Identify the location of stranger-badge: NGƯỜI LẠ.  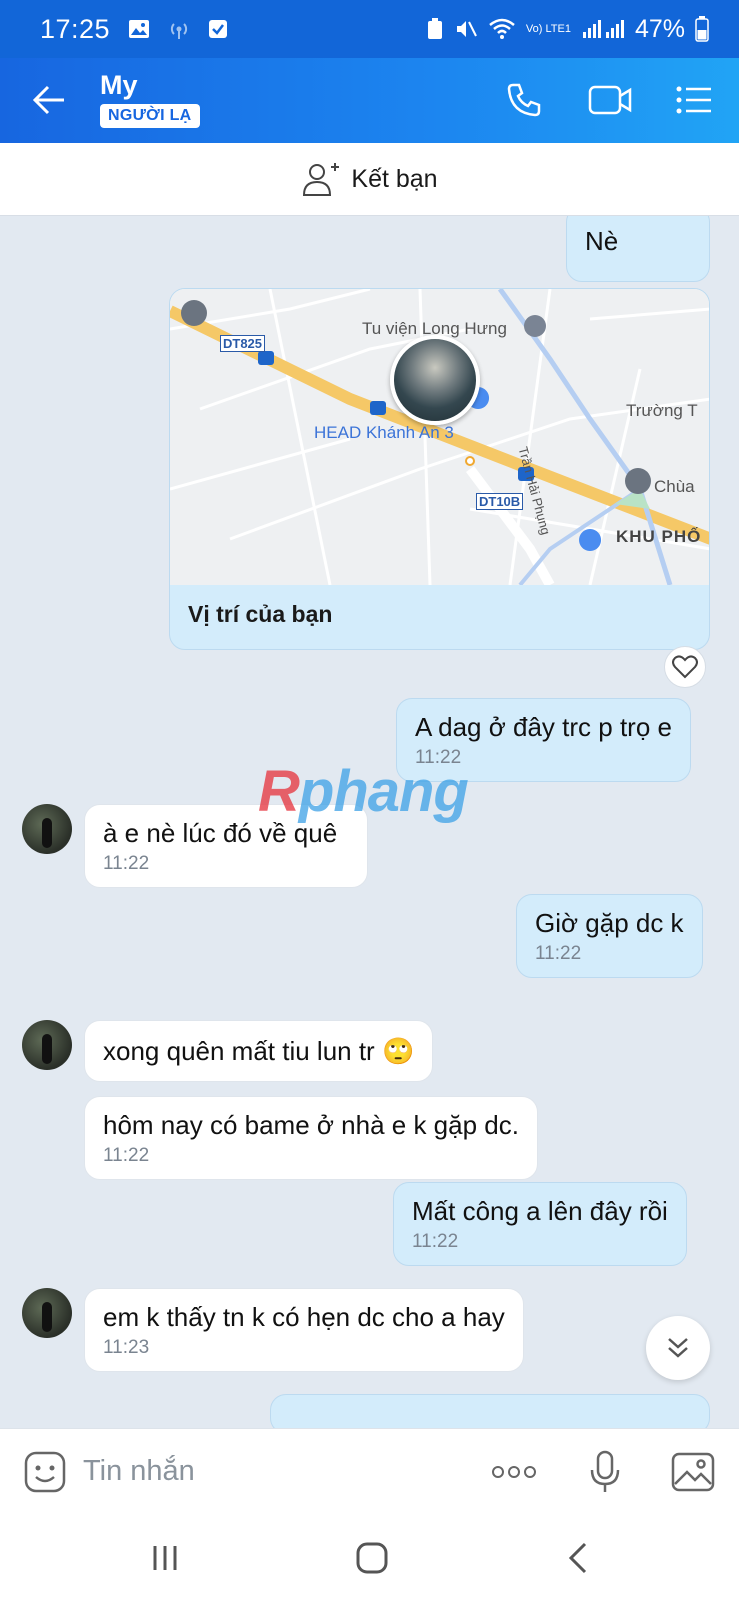
(150, 116).